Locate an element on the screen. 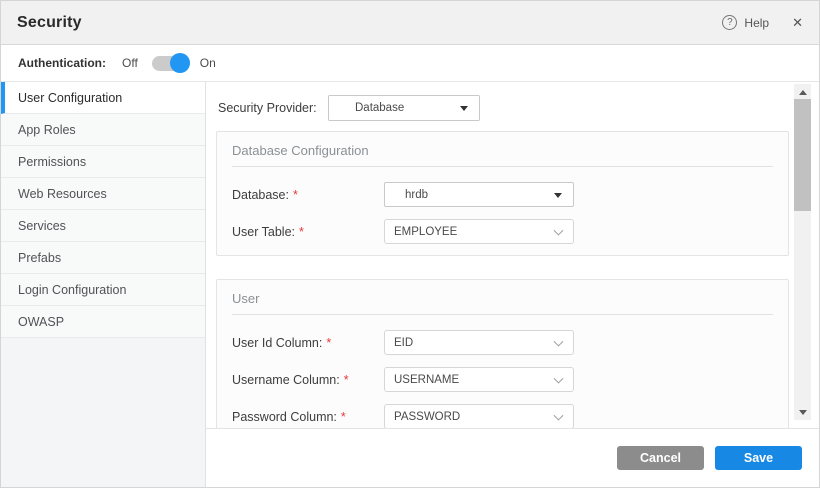 This screenshot has width=820, height=488. database-value: hrdb is located at coordinates (417, 194).